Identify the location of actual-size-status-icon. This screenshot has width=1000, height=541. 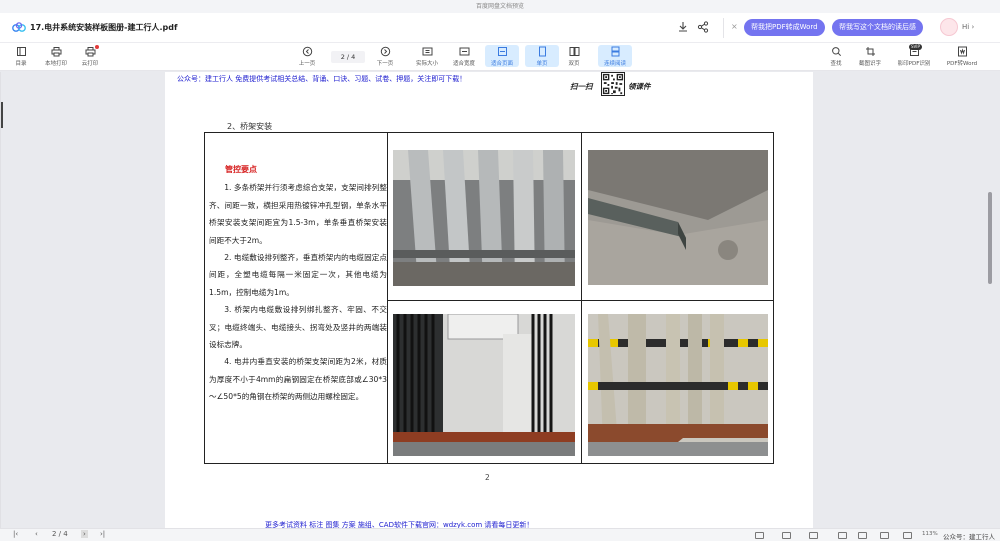
(759, 535).